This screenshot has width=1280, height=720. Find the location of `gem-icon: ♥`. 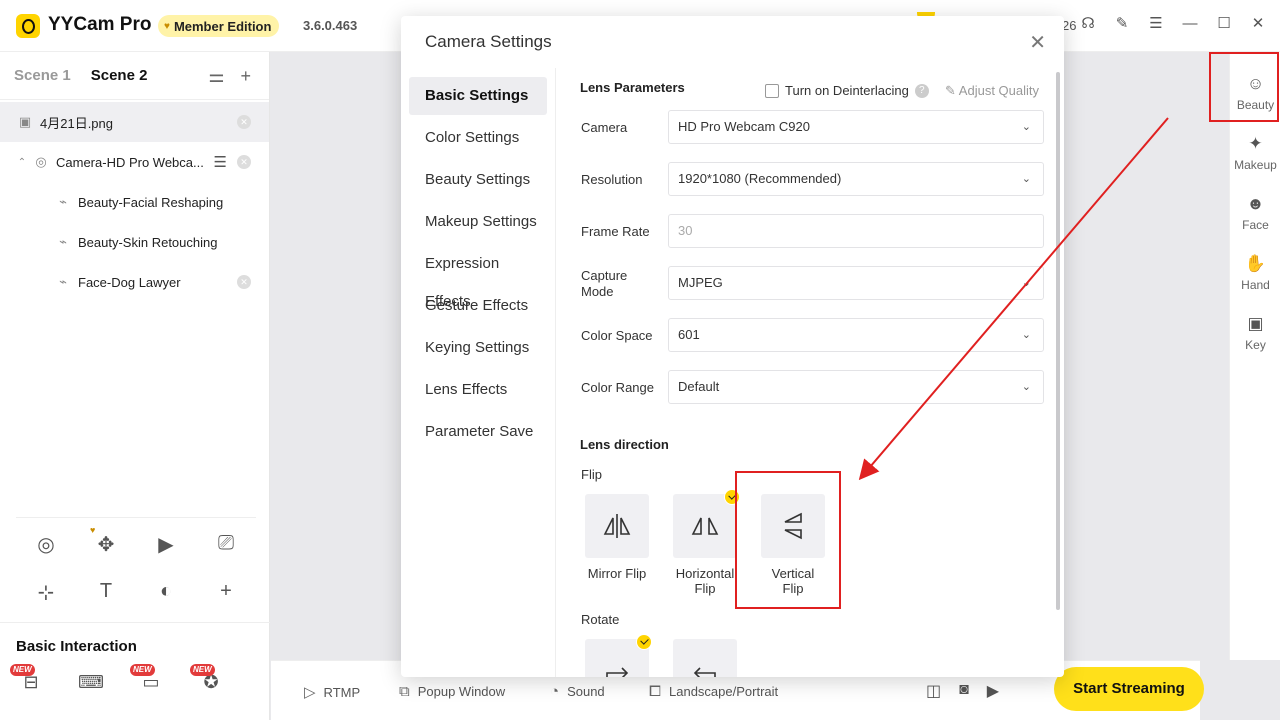

gem-icon: ♥ is located at coordinates (93, 530).